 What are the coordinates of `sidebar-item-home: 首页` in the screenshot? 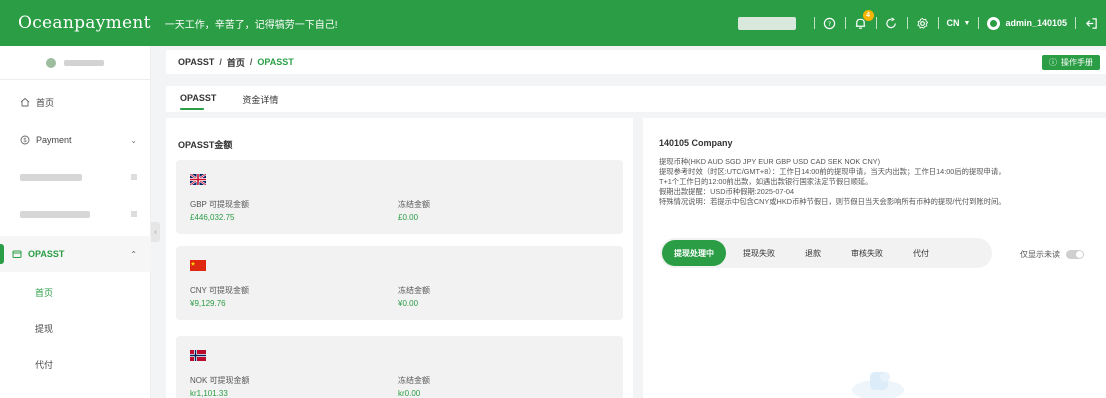 It's located at (75, 102).